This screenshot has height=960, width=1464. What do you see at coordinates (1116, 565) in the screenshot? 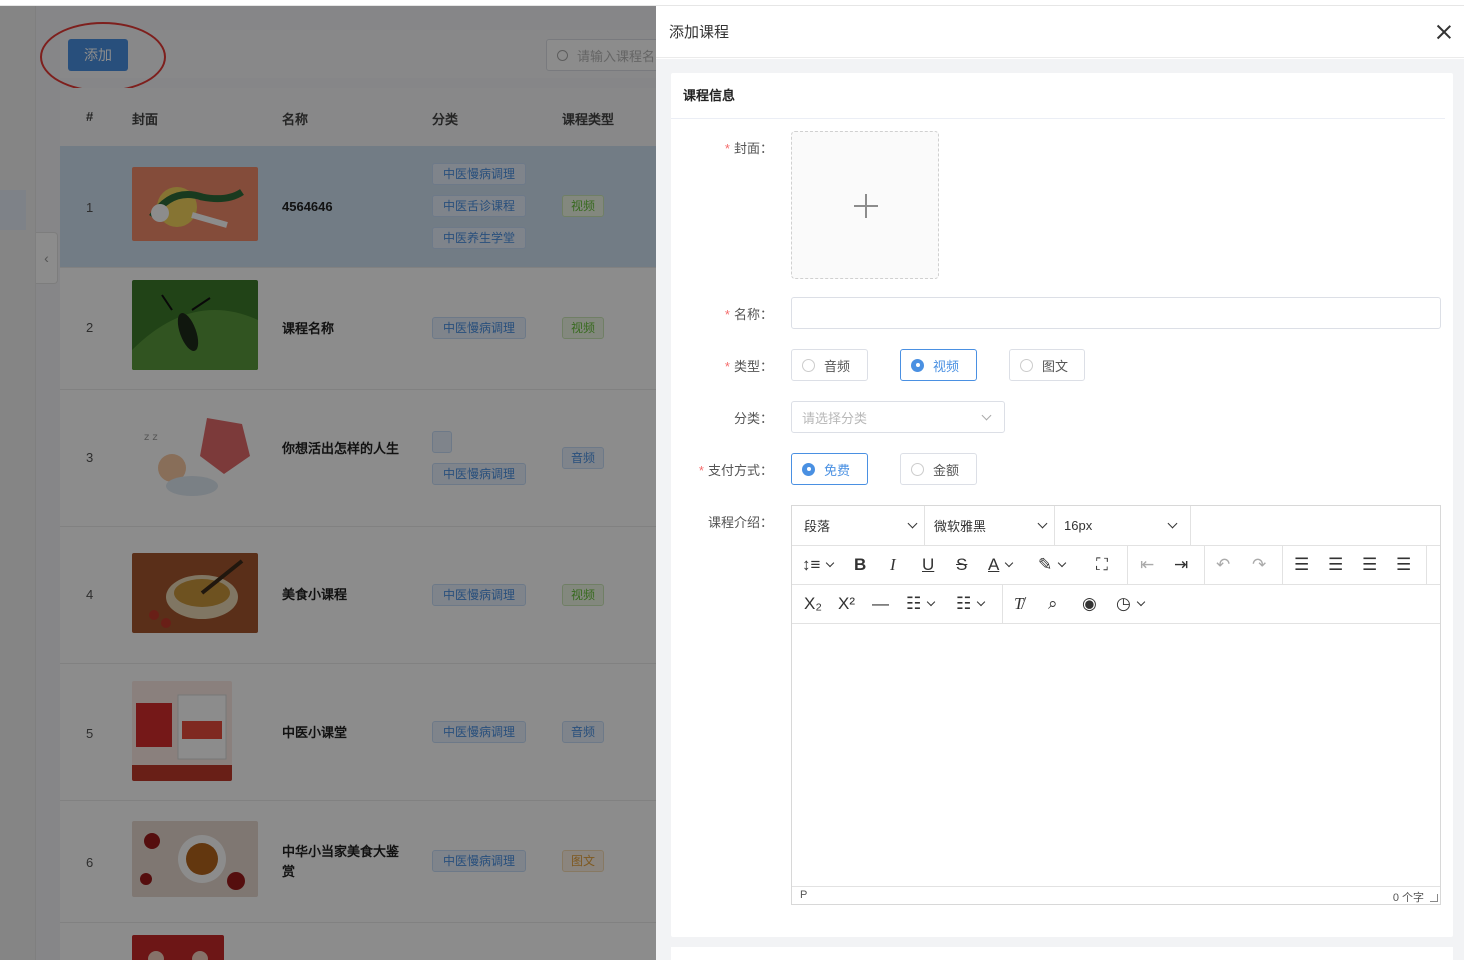
I see `editor-toolbar-row-2: ↕≡ B I U S A ✎ ⛶ ⇤ ⇥ ↶ ↷ ☰ ☰ ☰ ☰` at bounding box center [1116, 565].